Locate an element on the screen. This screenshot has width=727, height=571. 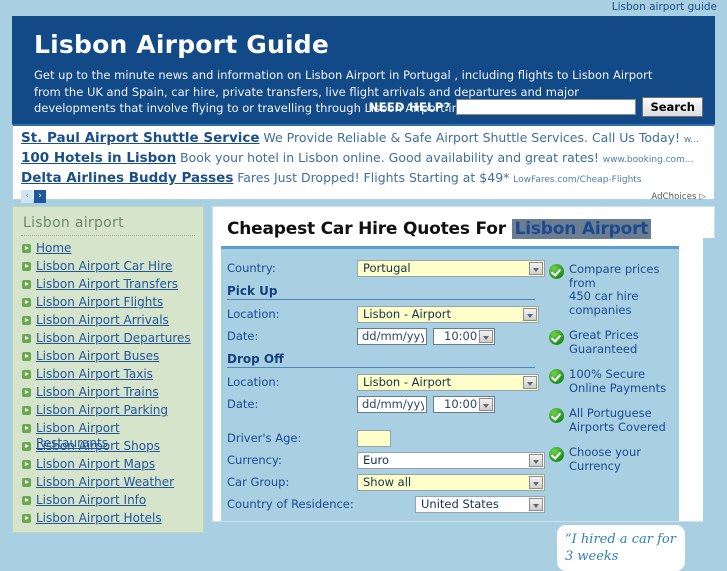
sidebar-item-home: Home is located at coordinates (108, 249).